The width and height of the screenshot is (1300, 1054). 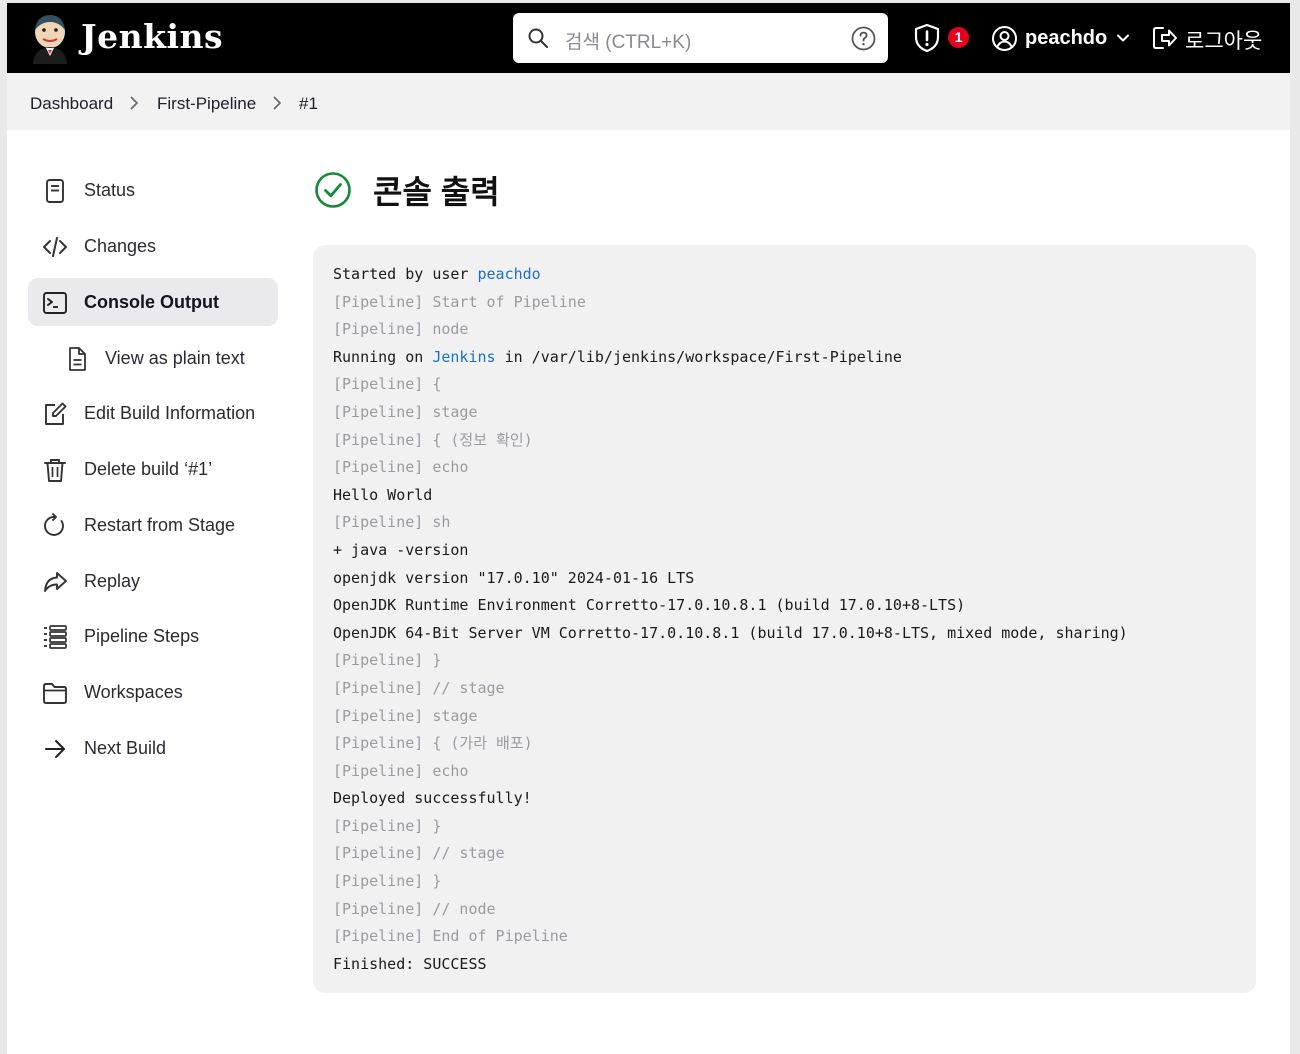 I want to click on sidebar-item-console-output: Console Output, so click(x=153, y=302).